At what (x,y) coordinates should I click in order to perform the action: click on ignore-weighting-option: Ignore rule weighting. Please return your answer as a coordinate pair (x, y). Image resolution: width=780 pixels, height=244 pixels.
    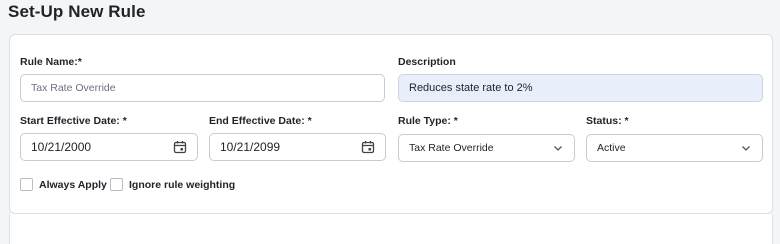
    Looking at the image, I should click on (172, 184).